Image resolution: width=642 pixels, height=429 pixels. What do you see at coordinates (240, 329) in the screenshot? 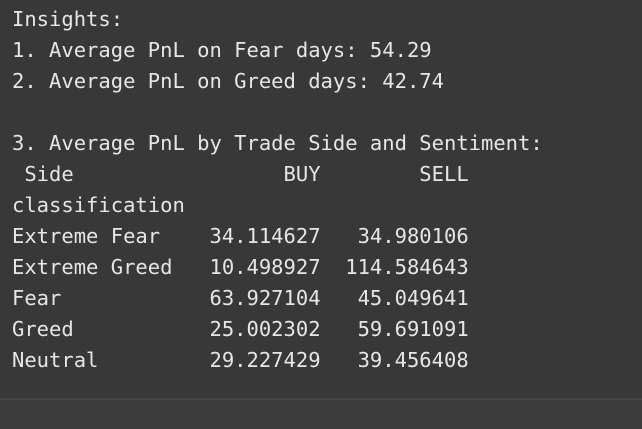
I see `table-row: Greed 25.002302 59.691091` at bounding box center [240, 329].